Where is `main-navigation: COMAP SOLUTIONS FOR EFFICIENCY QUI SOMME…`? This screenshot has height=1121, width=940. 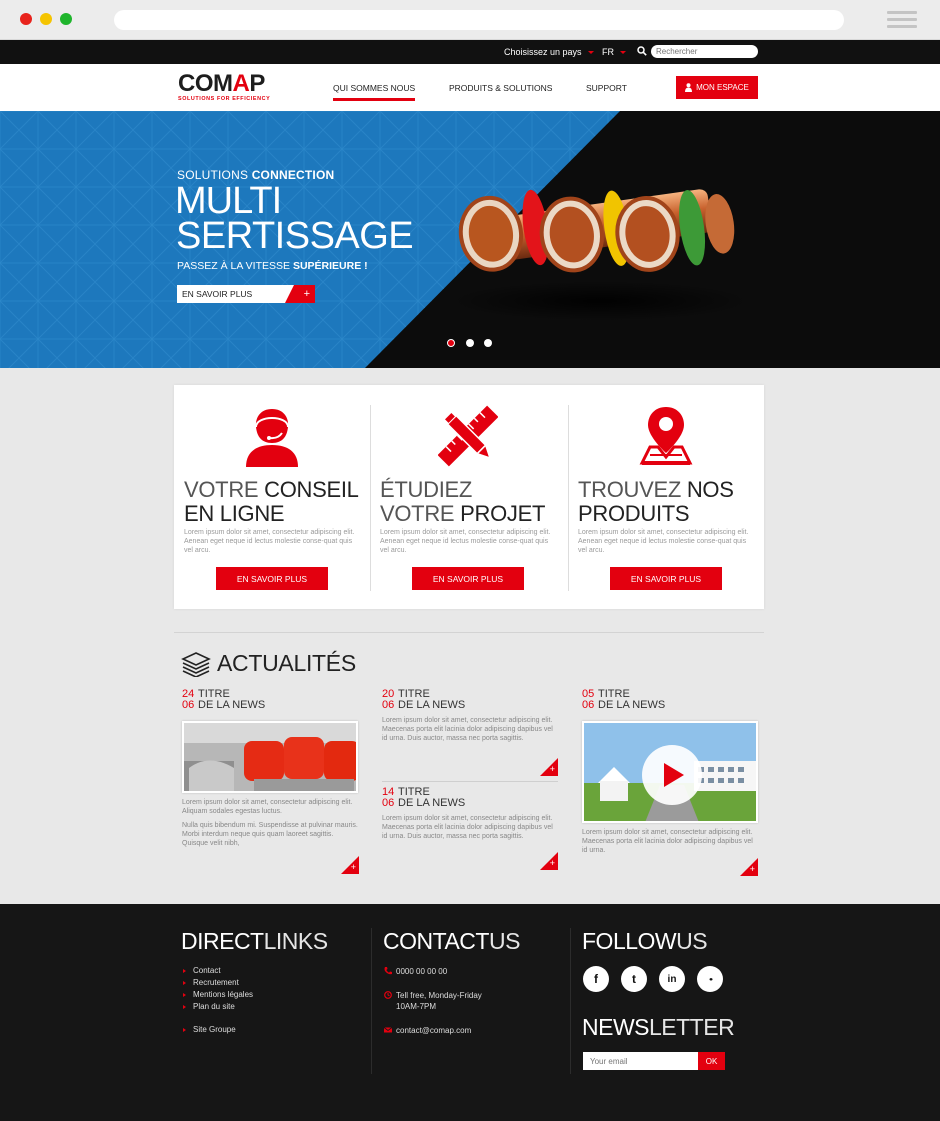 main-navigation: COMAP SOLUTIONS FOR EFFICIENCY QUI SOMME… is located at coordinates (470, 87).